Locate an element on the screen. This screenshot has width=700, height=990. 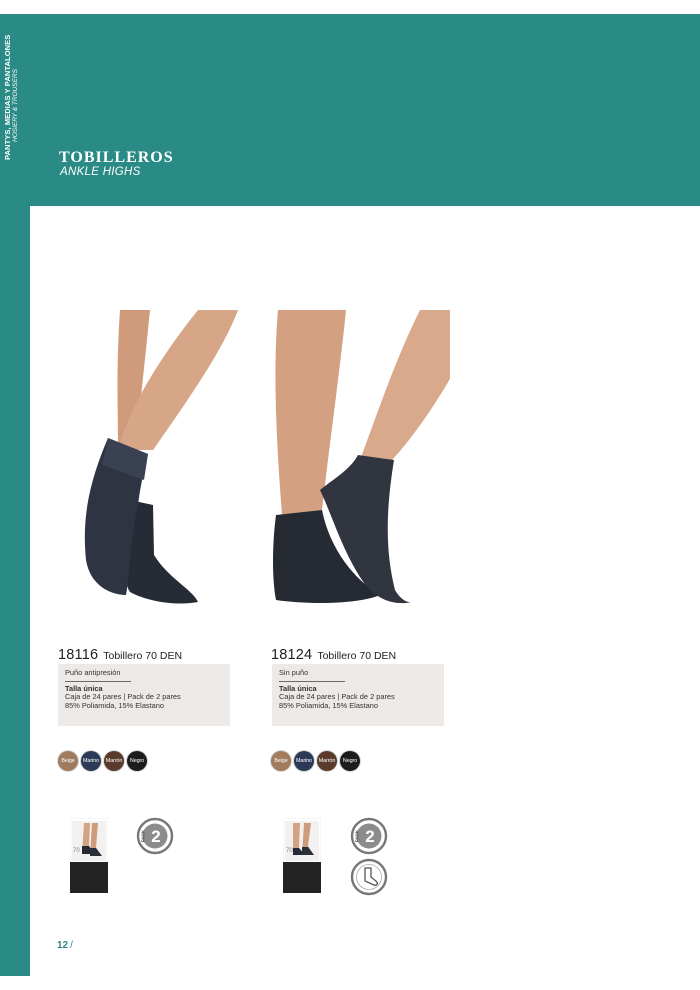
product-code: 18116 is located at coordinates (78, 655).